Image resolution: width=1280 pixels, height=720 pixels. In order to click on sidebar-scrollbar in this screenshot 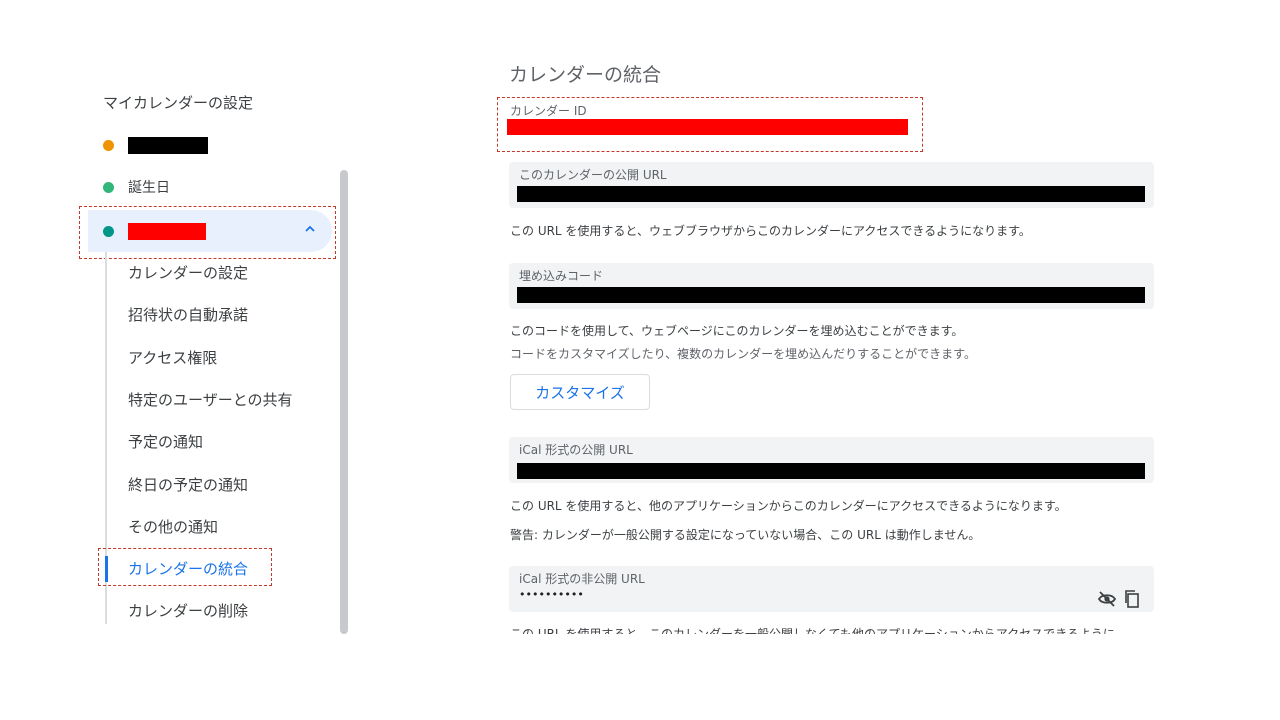, I will do `click(344, 402)`.